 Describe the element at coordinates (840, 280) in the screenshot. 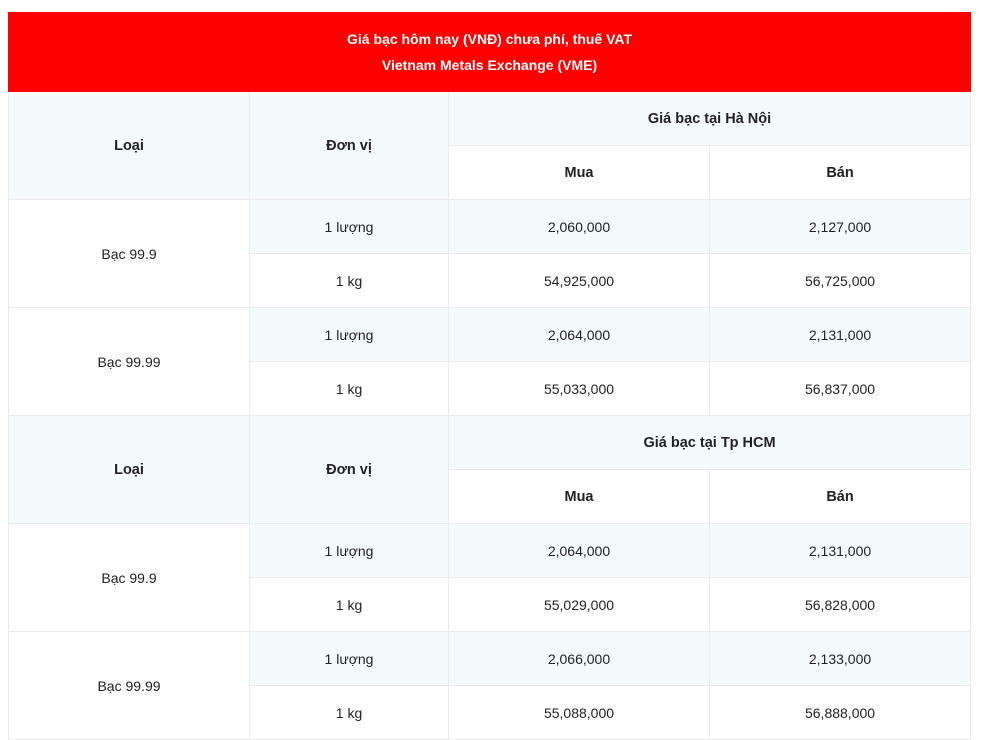

I see `sell-price-cell: 56,725,000` at that location.